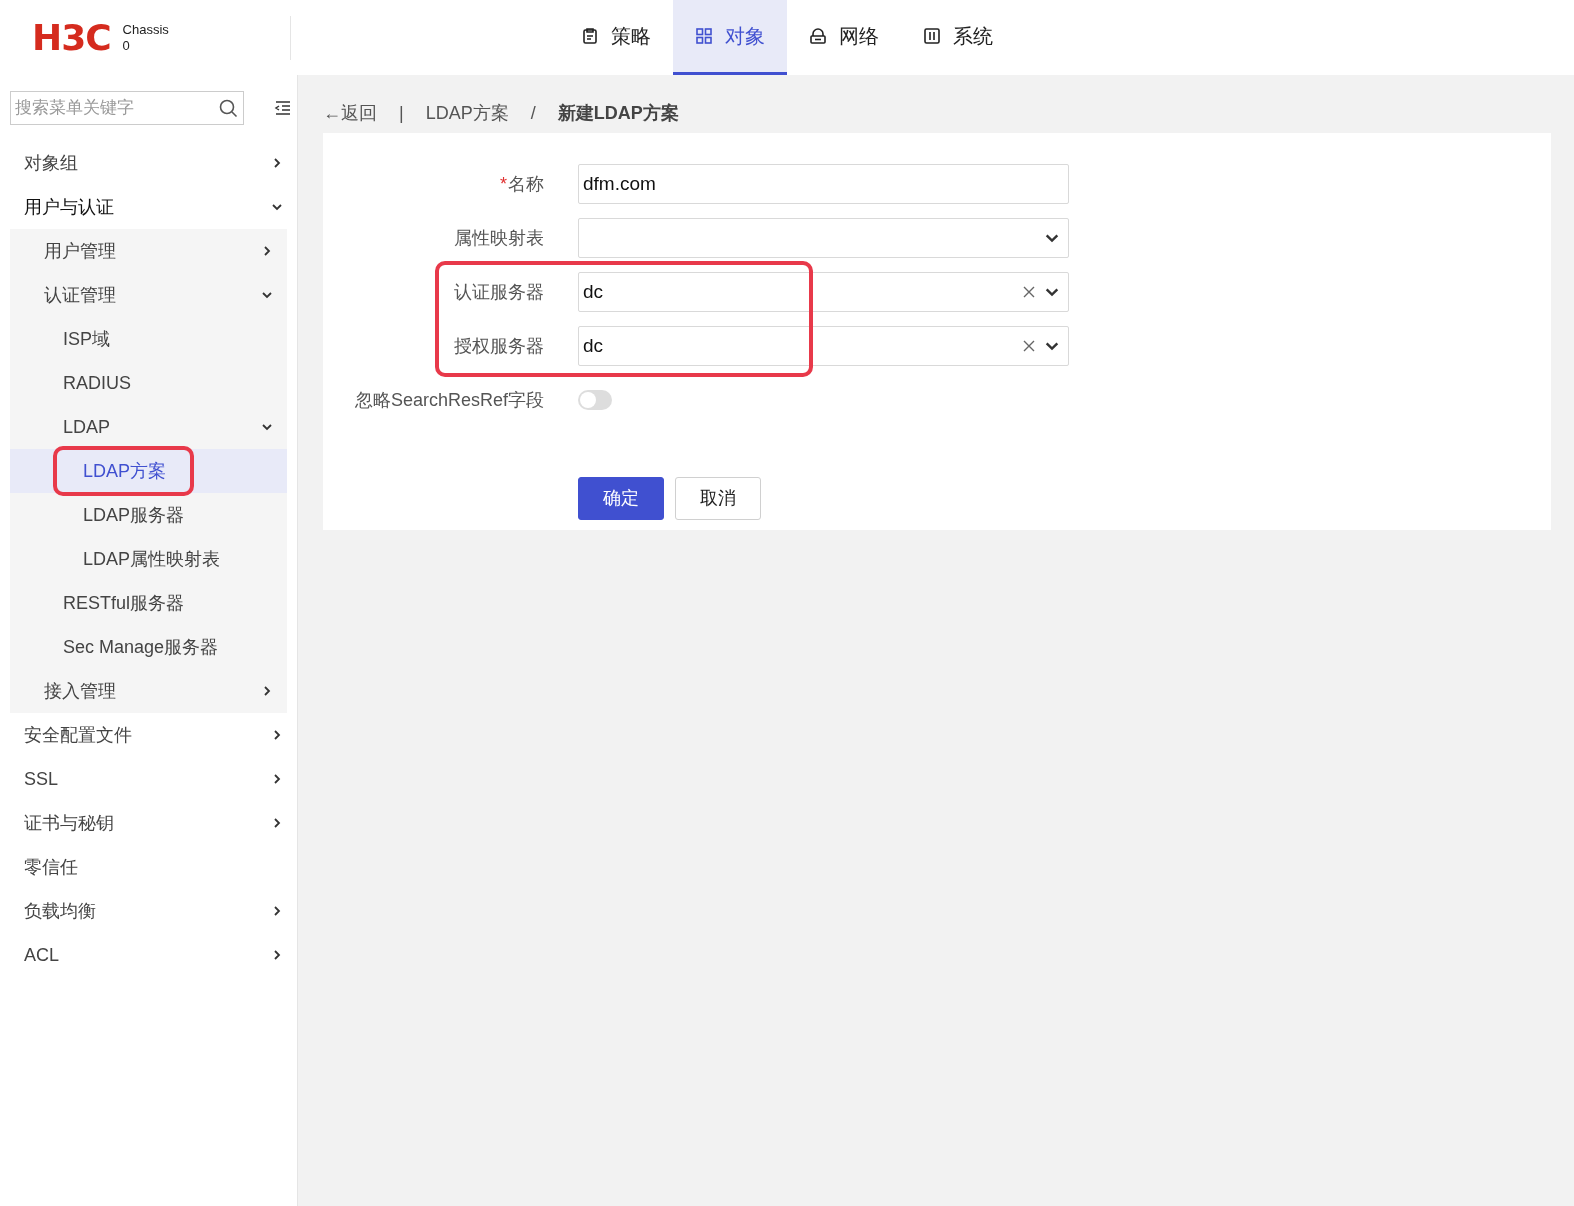 The image size is (1574, 1206). What do you see at coordinates (595, 400) in the screenshot?
I see `toggle-switch` at bounding box center [595, 400].